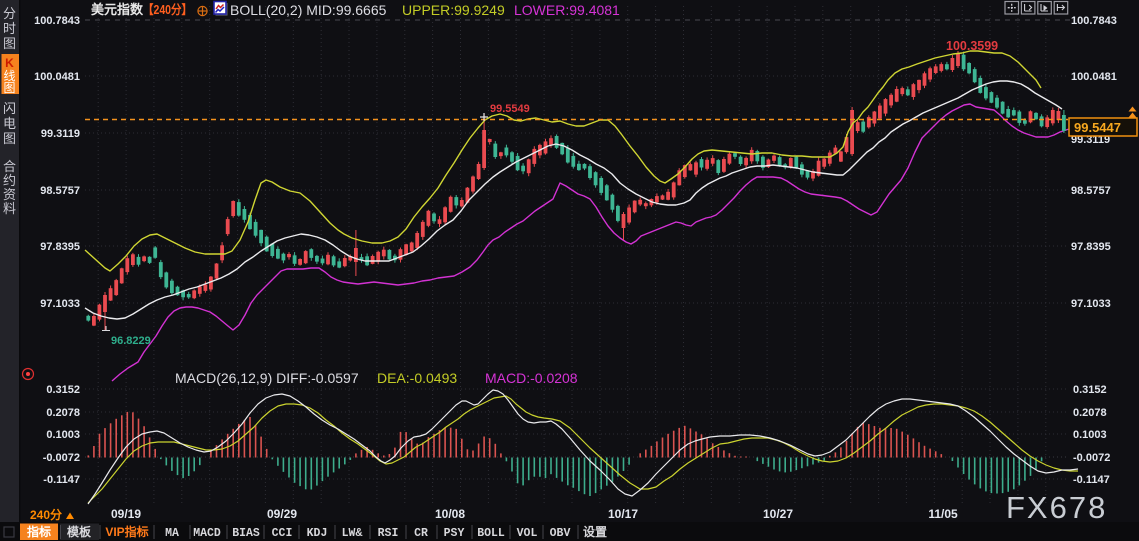 The height and width of the screenshot is (541, 1139). Describe the element at coordinates (79, 531) in the screenshot. I see `svg-text: 模板` at that location.